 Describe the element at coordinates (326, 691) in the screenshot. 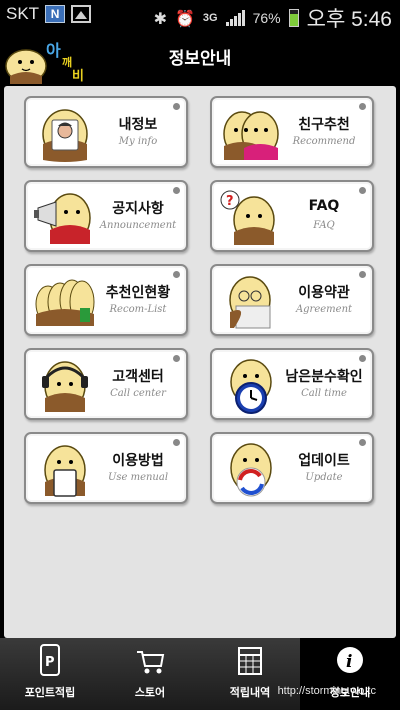

I see `watermark-text: http://storming.wo.tc` at that location.